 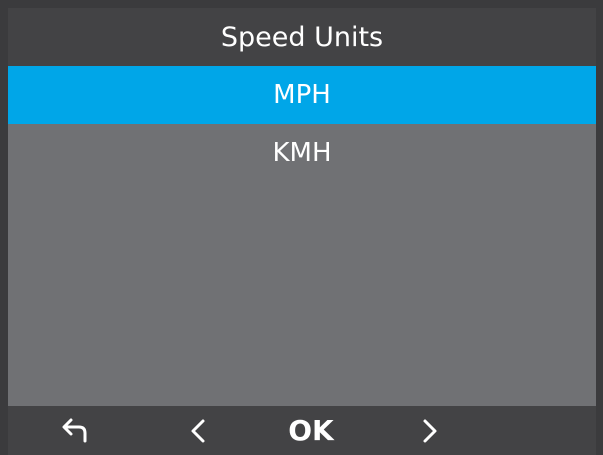 I want to click on button-bar: OK, so click(x=302, y=430).